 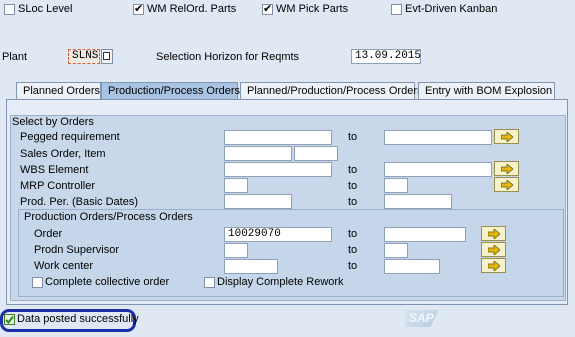 What do you see at coordinates (15, 57) in the screenshot?
I see `plant-label: Plant` at bounding box center [15, 57].